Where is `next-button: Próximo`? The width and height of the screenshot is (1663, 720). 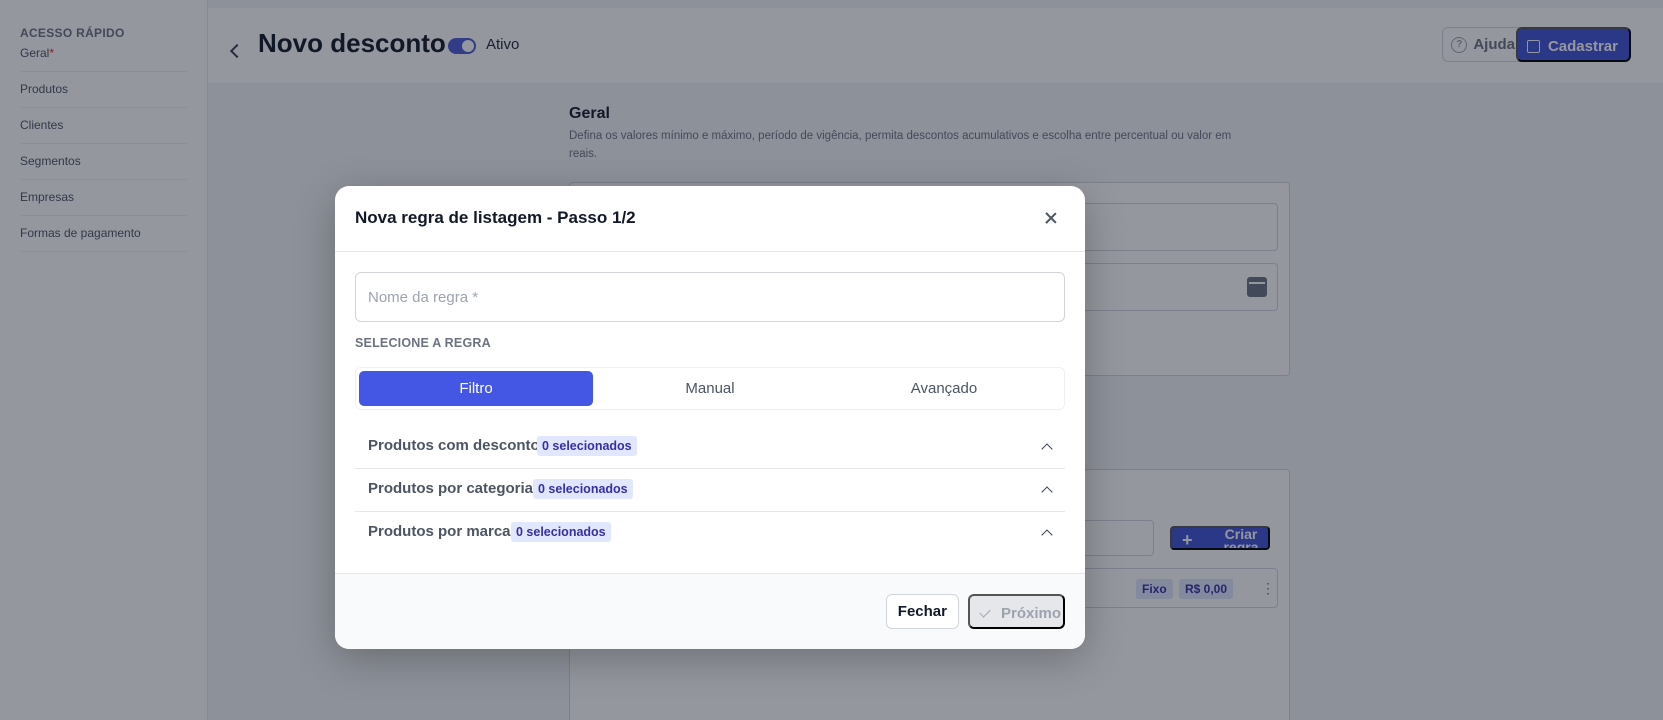
next-button: Próximo is located at coordinates (1016, 611).